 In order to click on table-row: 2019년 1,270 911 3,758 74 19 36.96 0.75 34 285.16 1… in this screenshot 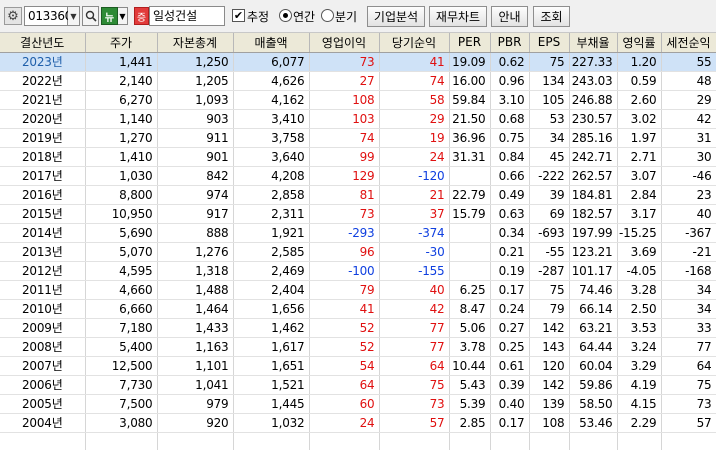, I will do `click(358, 138)`.